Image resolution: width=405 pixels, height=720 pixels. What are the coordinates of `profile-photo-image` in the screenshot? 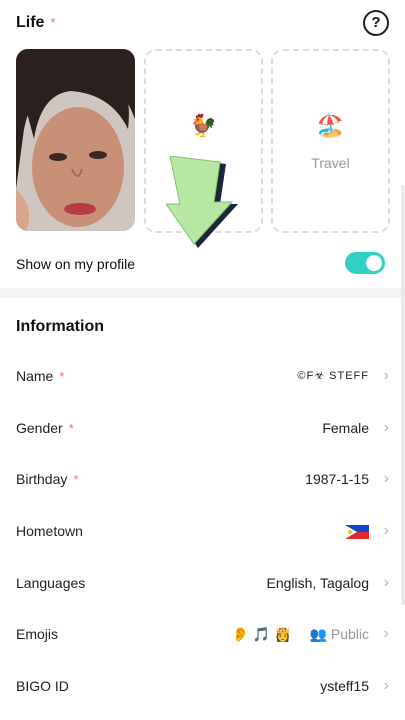 It's located at (75, 140).